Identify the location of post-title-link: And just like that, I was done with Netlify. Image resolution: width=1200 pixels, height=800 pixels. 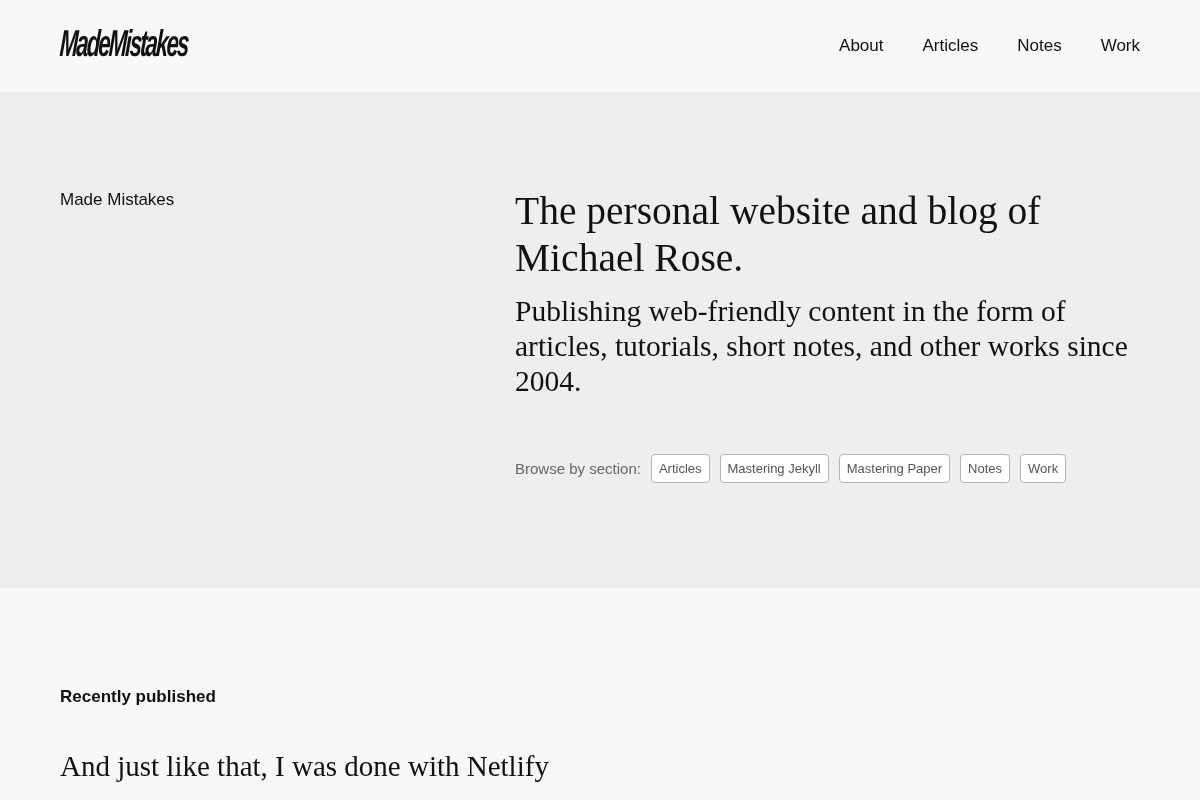
(304, 766).